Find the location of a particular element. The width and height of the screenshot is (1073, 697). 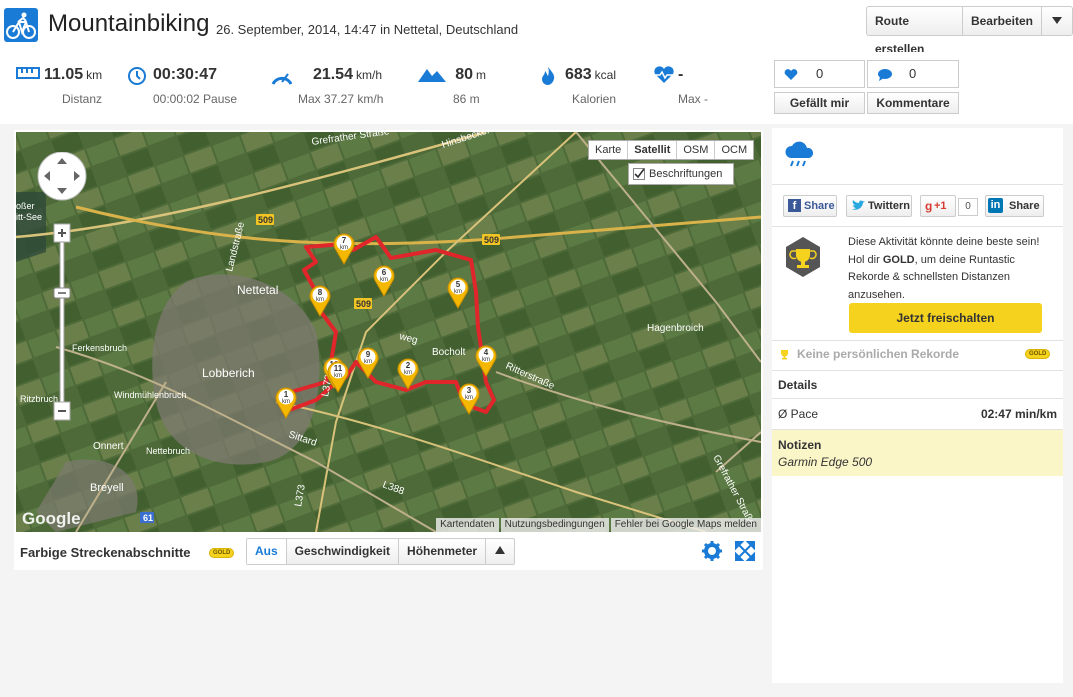

km-marker-number: 3 is located at coordinates (469, 390).